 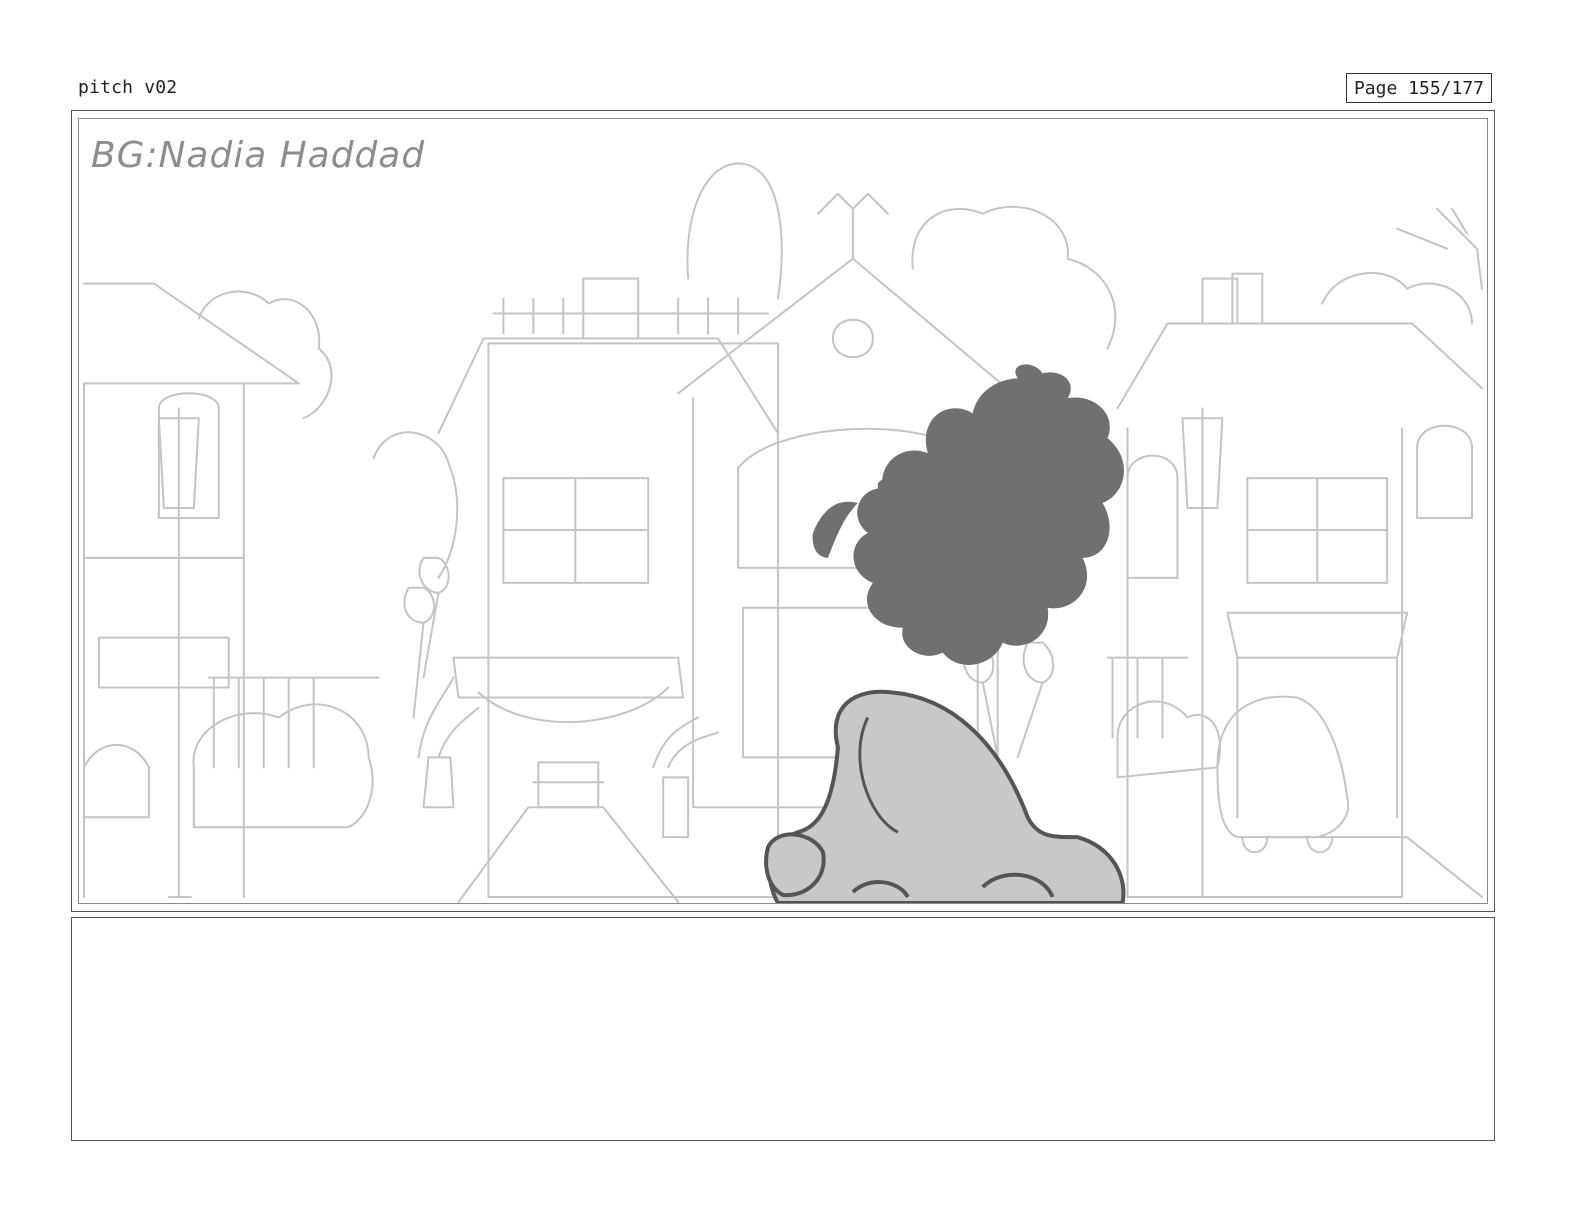 What do you see at coordinates (1317, 715) in the screenshot?
I see `garage-sketch` at bounding box center [1317, 715].